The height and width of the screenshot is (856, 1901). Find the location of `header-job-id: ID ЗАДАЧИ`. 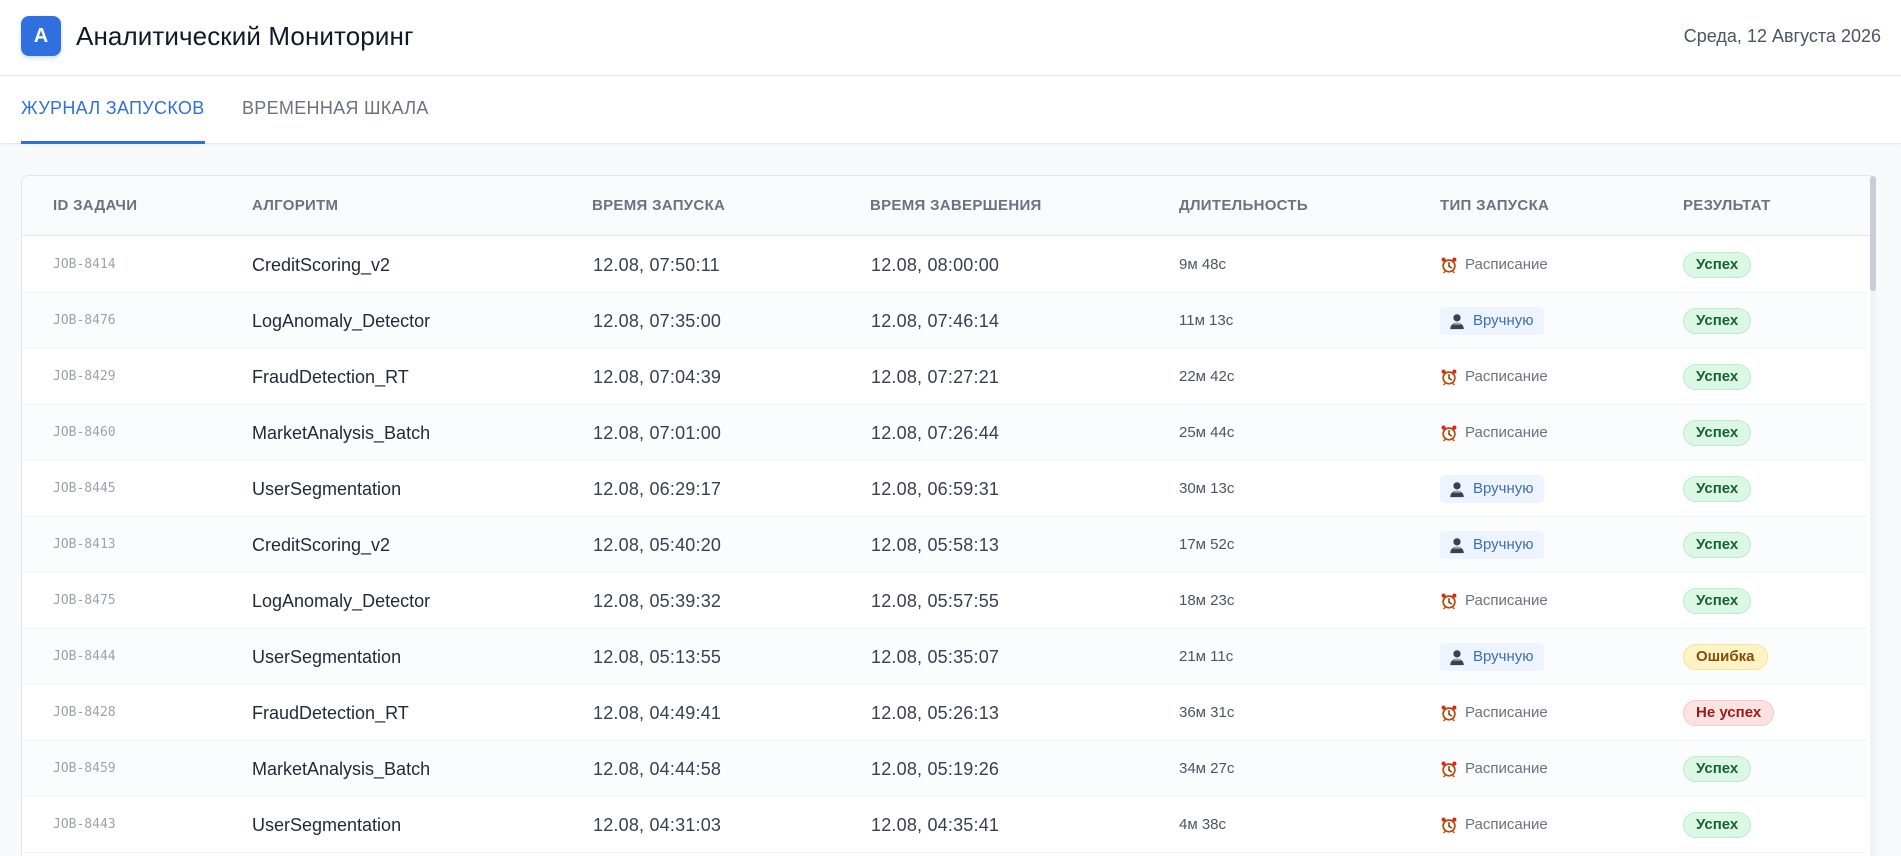

header-job-id: ID ЗАДАЧИ is located at coordinates (95, 206).